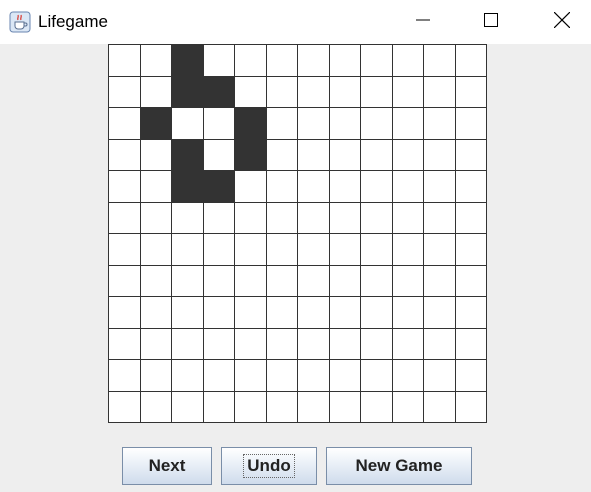 The height and width of the screenshot is (492, 591). What do you see at coordinates (269, 466) in the screenshot?
I see `undo-button: Undo` at bounding box center [269, 466].